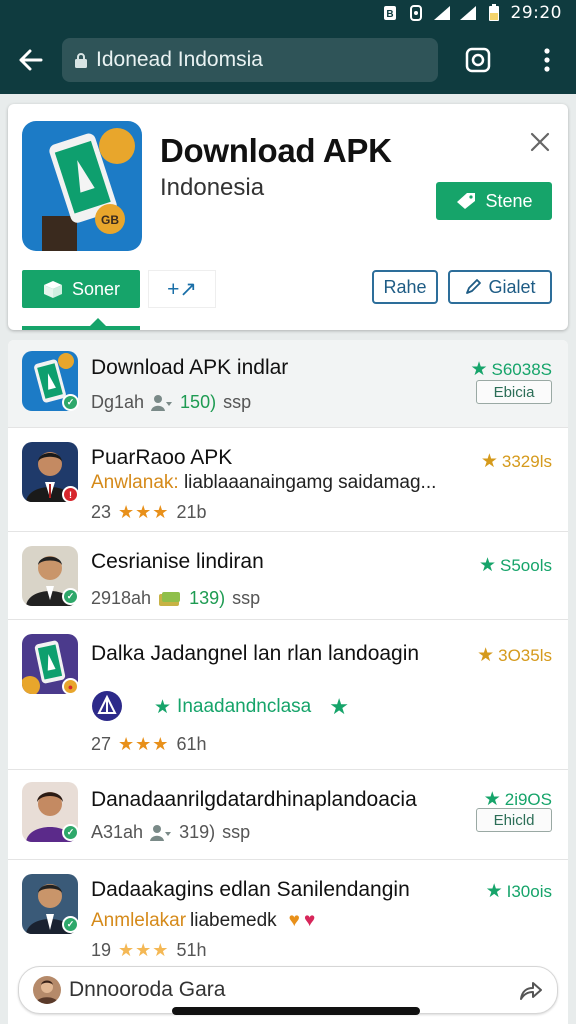 The image size is (576, 1024). I want to click on rank-label-button: Ehicld, so click(514, 820).